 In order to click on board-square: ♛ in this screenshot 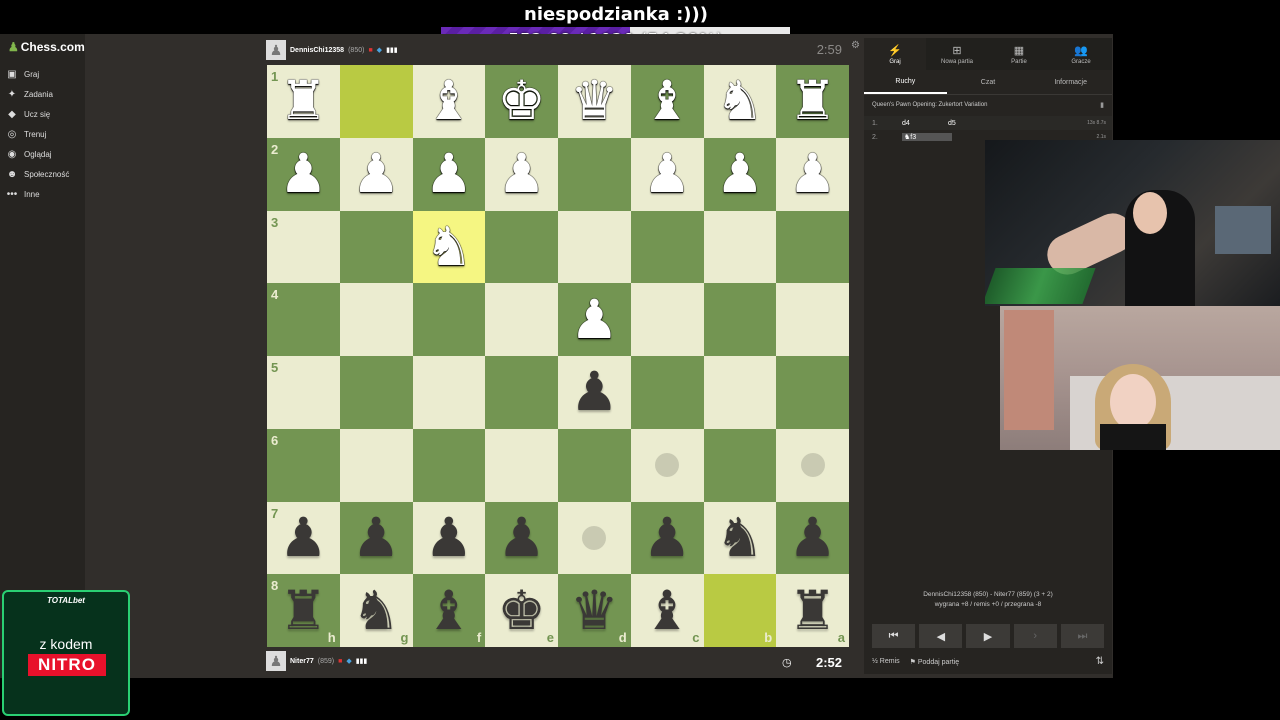, I will do `click(594, 101)`.